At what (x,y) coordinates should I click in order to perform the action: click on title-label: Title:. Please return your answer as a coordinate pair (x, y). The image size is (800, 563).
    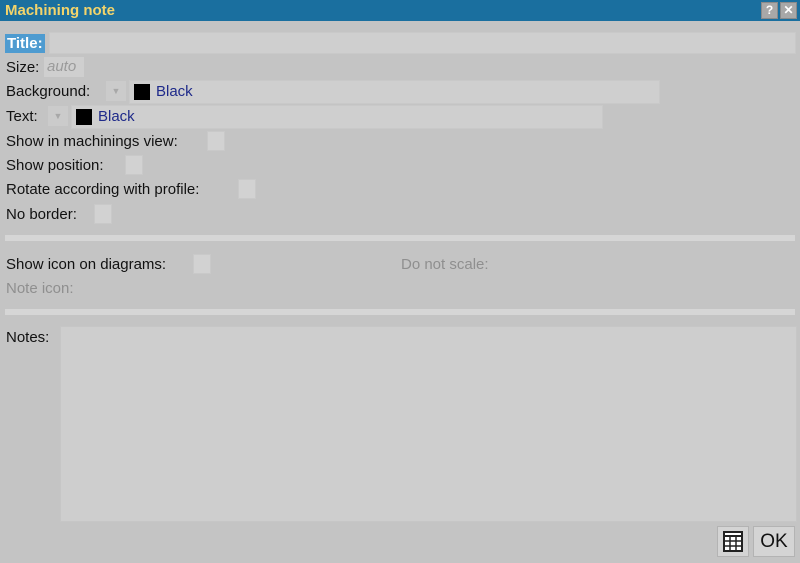
    Looking at the image, I should click on (25, 43).